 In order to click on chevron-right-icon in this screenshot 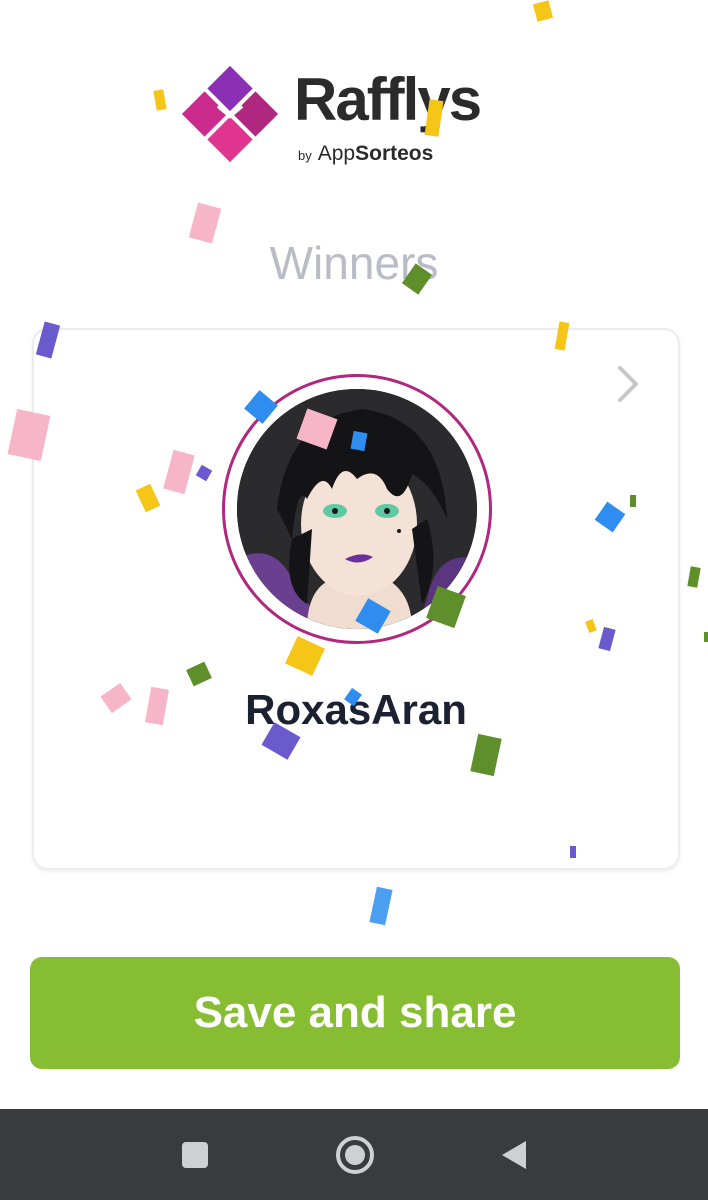, I will do `click(628, 384)`.